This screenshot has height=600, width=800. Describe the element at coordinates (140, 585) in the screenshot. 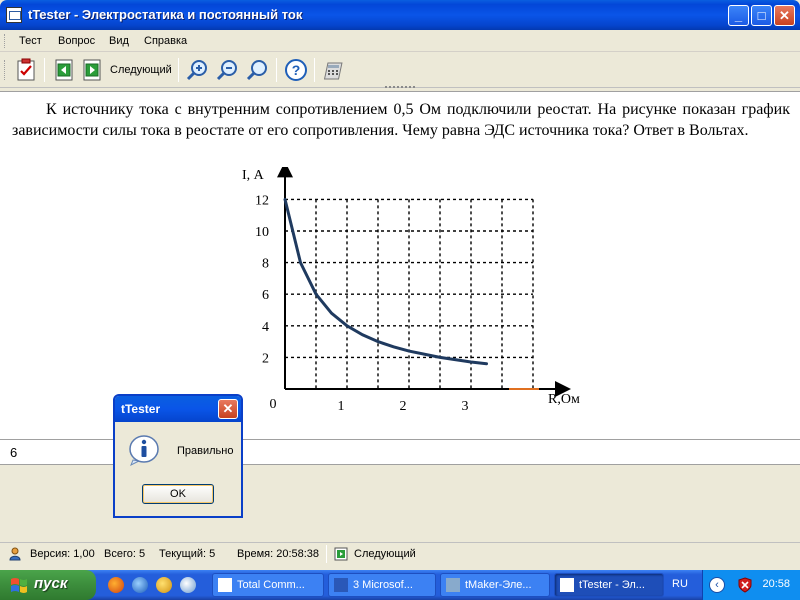

I see `internet-explorer-icon` at that location.